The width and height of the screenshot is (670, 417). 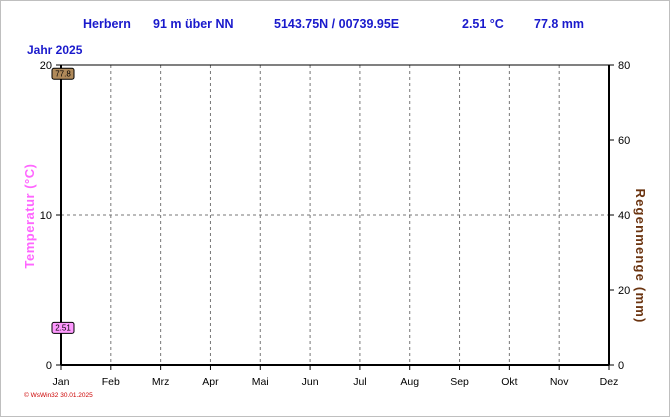 I want to click on y-tick-label-right: 20, so click(x=624, y=291).